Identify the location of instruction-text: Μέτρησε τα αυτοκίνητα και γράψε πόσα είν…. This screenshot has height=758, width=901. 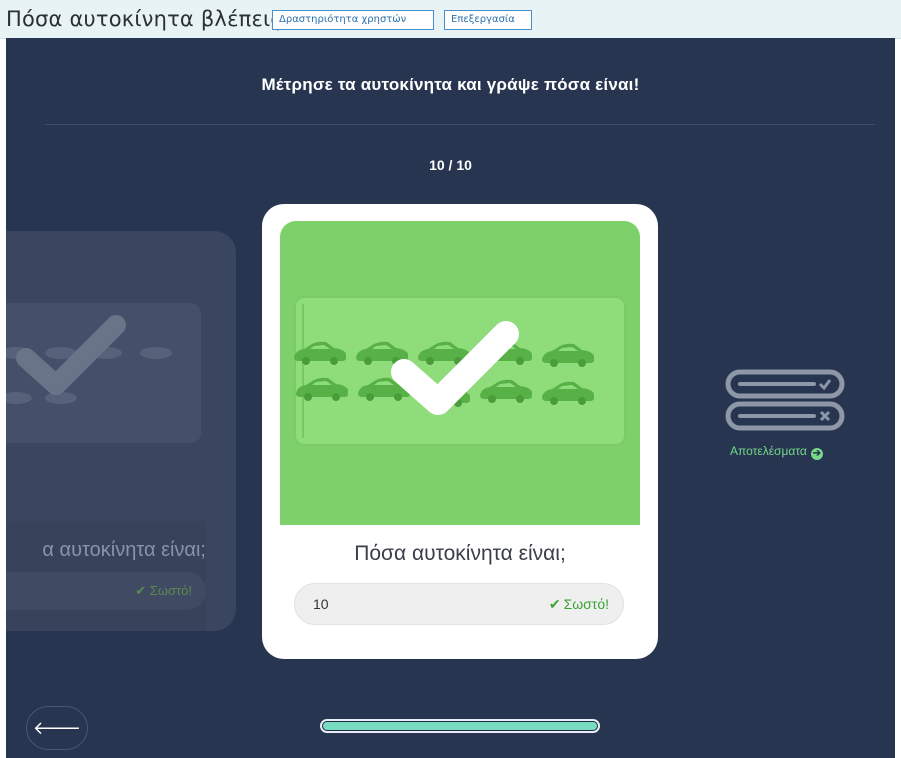
(450, 84).